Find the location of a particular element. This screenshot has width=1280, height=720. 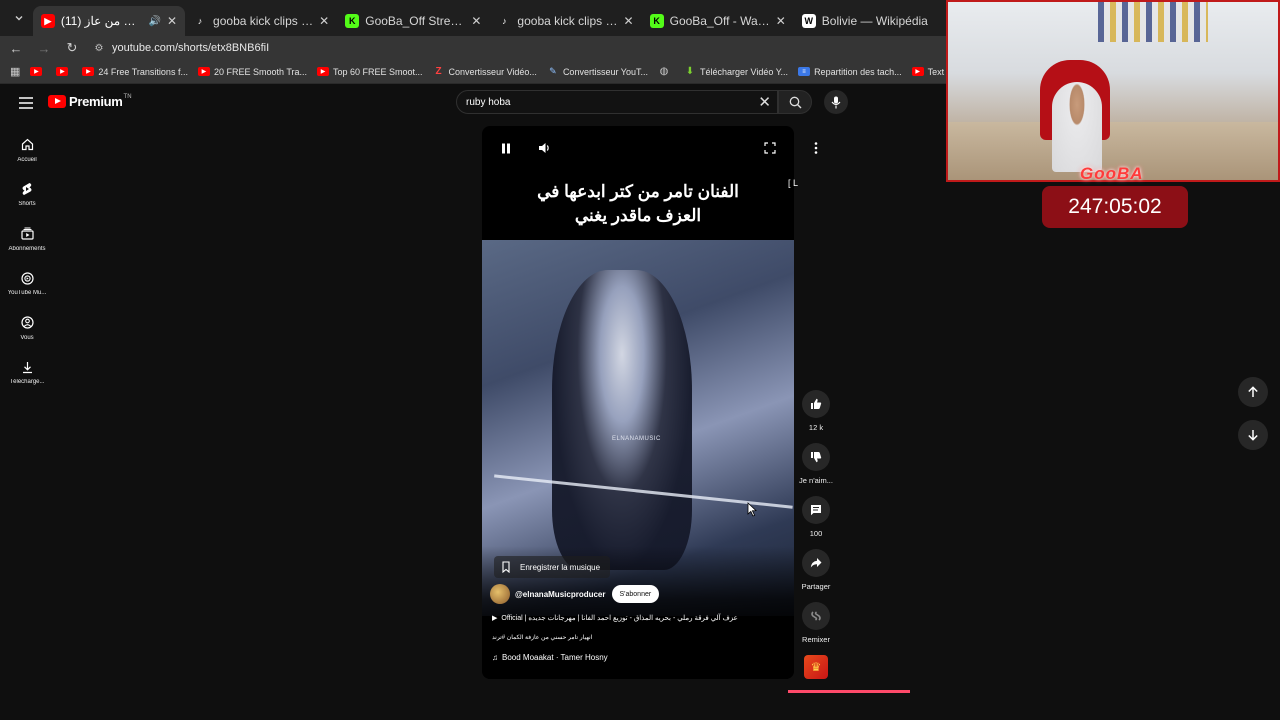

home-icon is located at coordinates (27, 145).